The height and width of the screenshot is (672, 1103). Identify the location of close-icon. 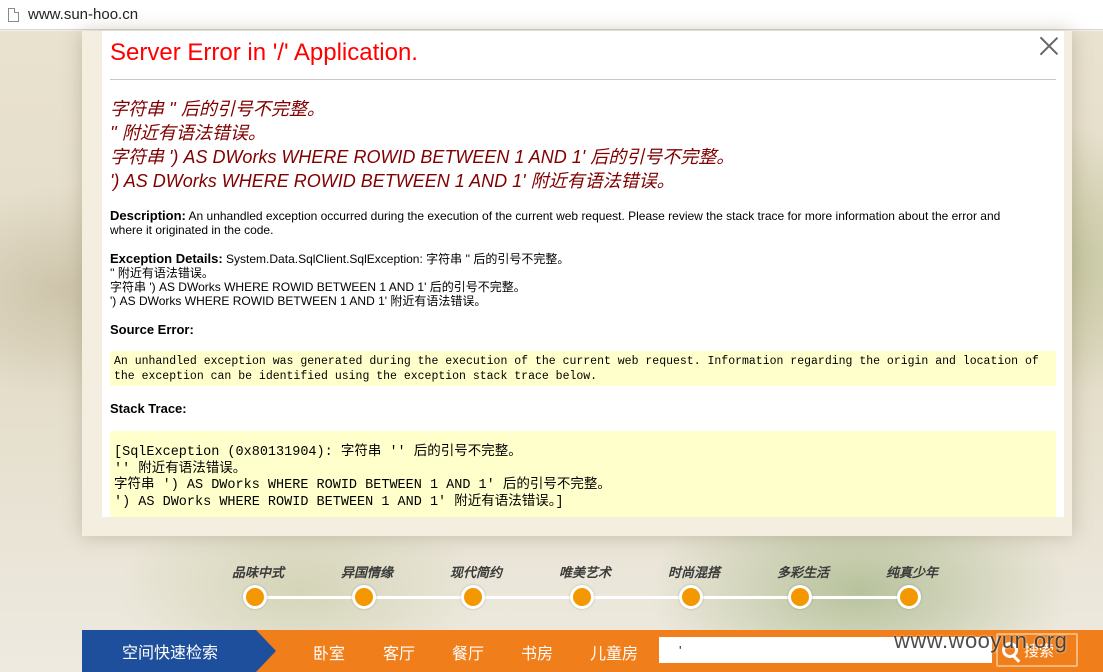
(1049, 46).